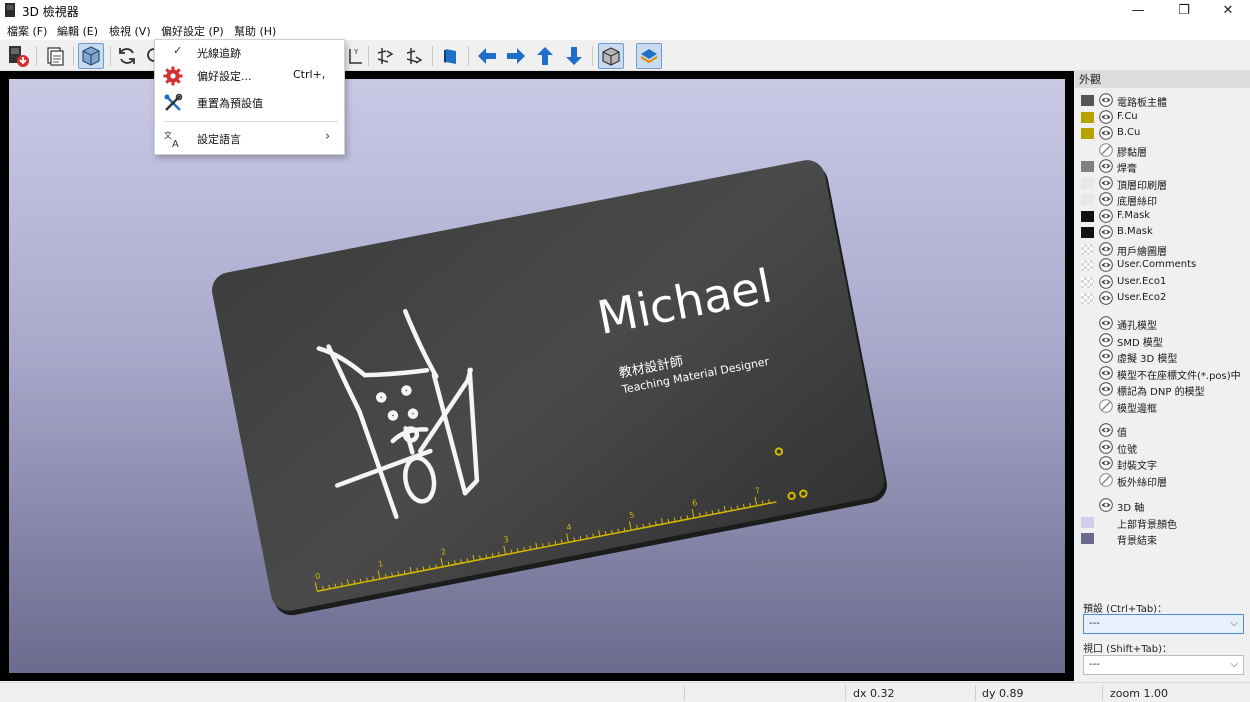 This screenshot has height=702, width=1250. What do you see at coordinates (27, 31) in the screenshot?
I see `menu-file: 檔案 (F)` at bounding box center [27, 31].